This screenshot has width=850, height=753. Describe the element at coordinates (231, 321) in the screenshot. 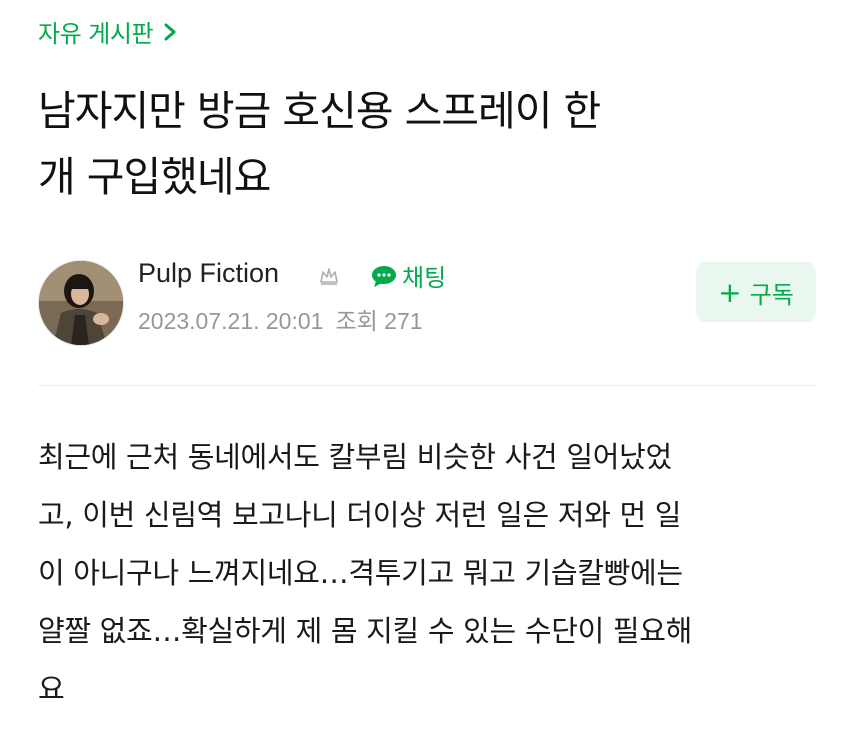

I see `post-date: 2023.07.21. 20:01` at that location.